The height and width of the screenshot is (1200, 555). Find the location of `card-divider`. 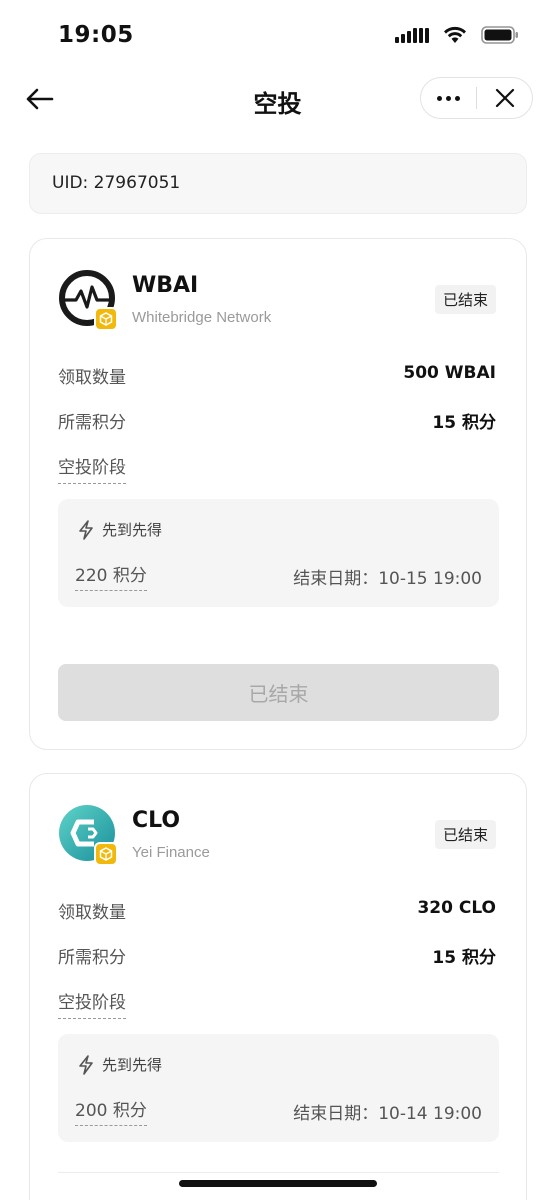

card-divider is located at coordinates (278, 1172).